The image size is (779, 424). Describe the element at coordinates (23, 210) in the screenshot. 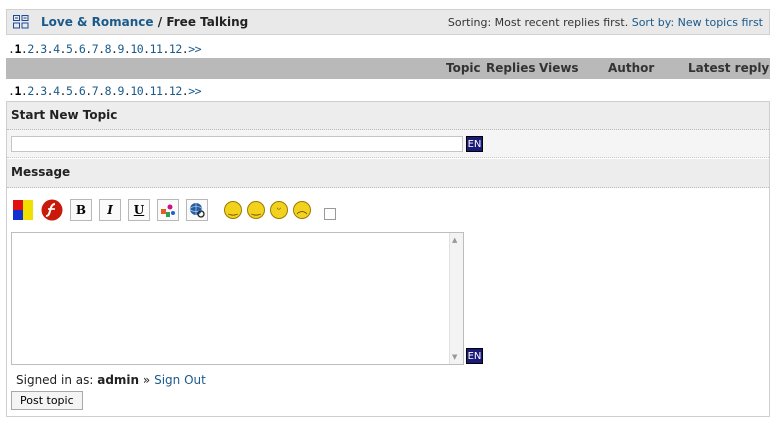

I see `color-icon` at that location.